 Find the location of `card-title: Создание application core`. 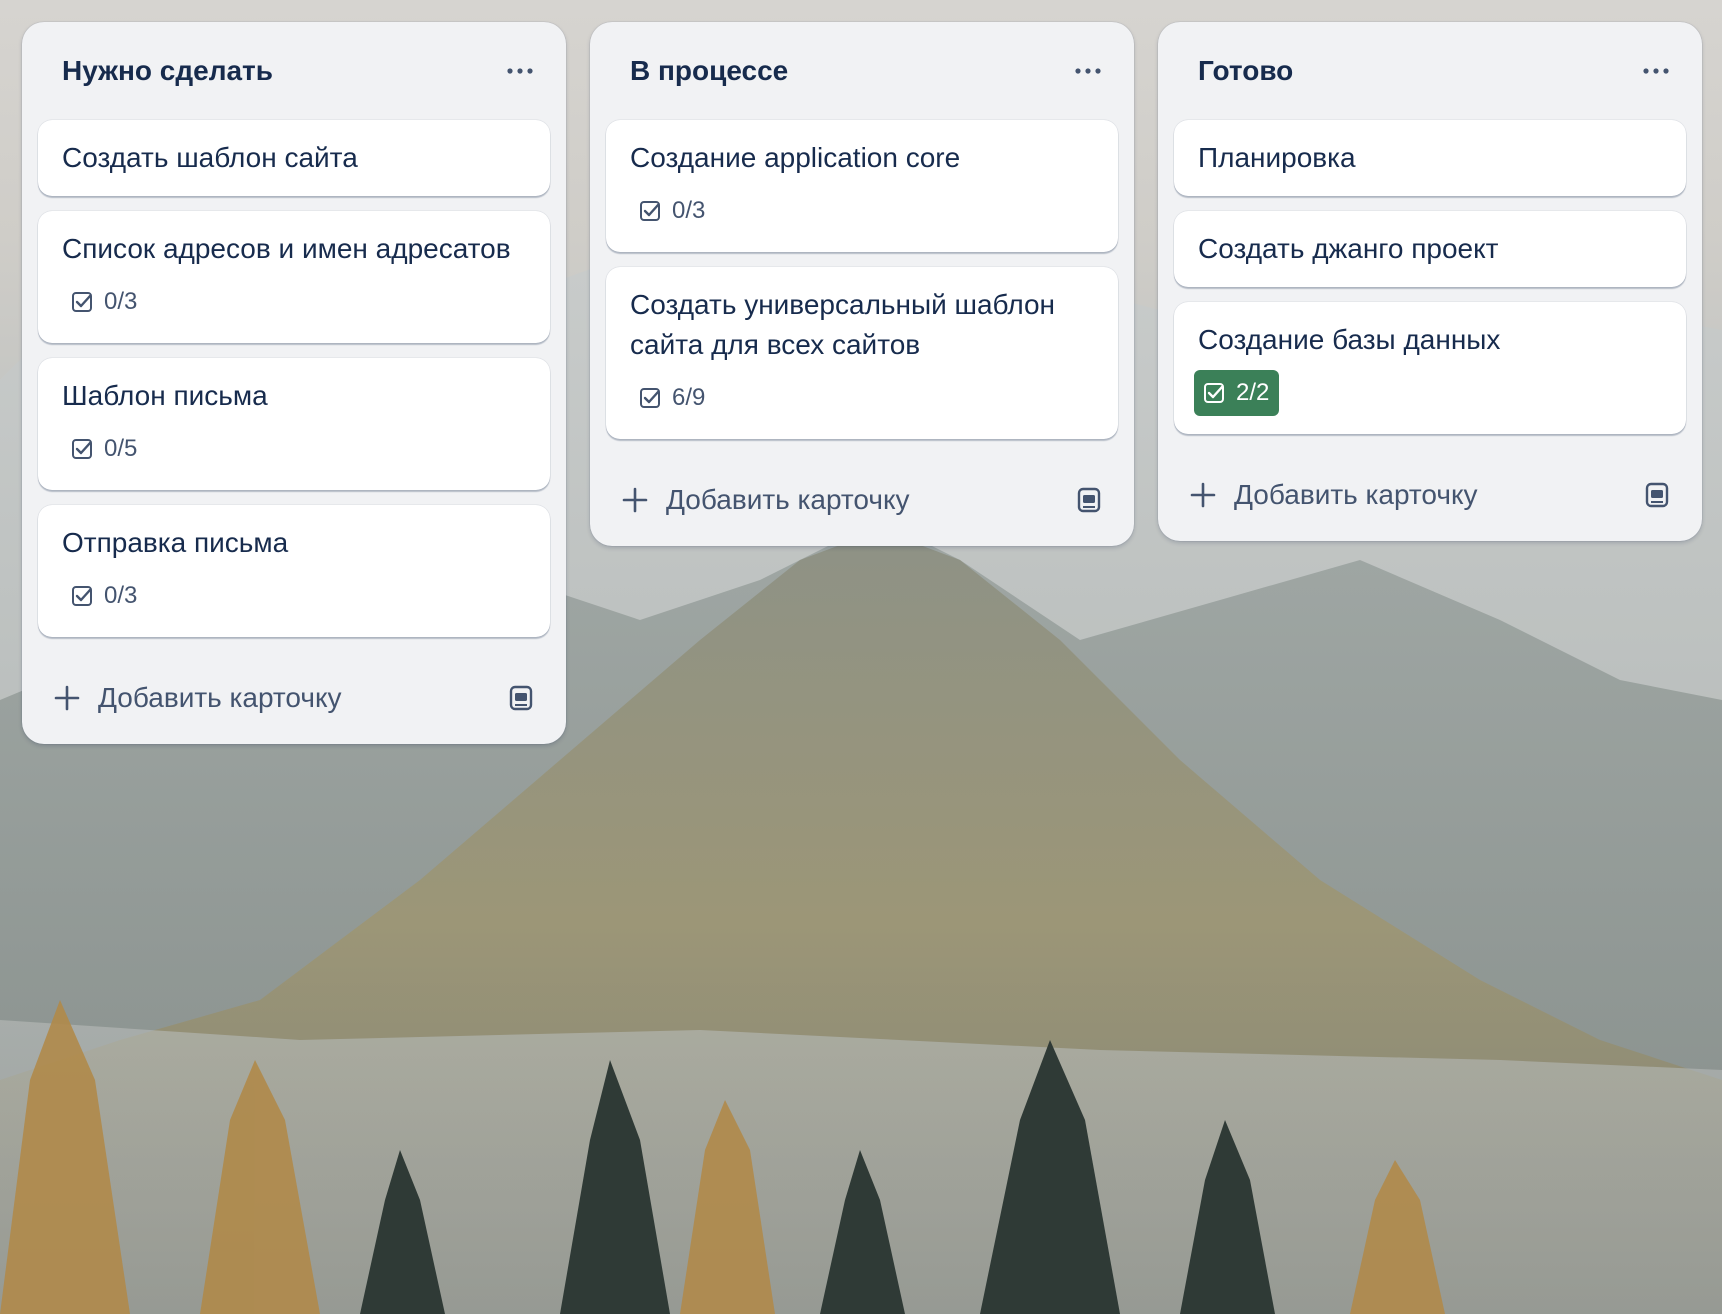

card-title: Создание application core is located at coordinates (795, 157).